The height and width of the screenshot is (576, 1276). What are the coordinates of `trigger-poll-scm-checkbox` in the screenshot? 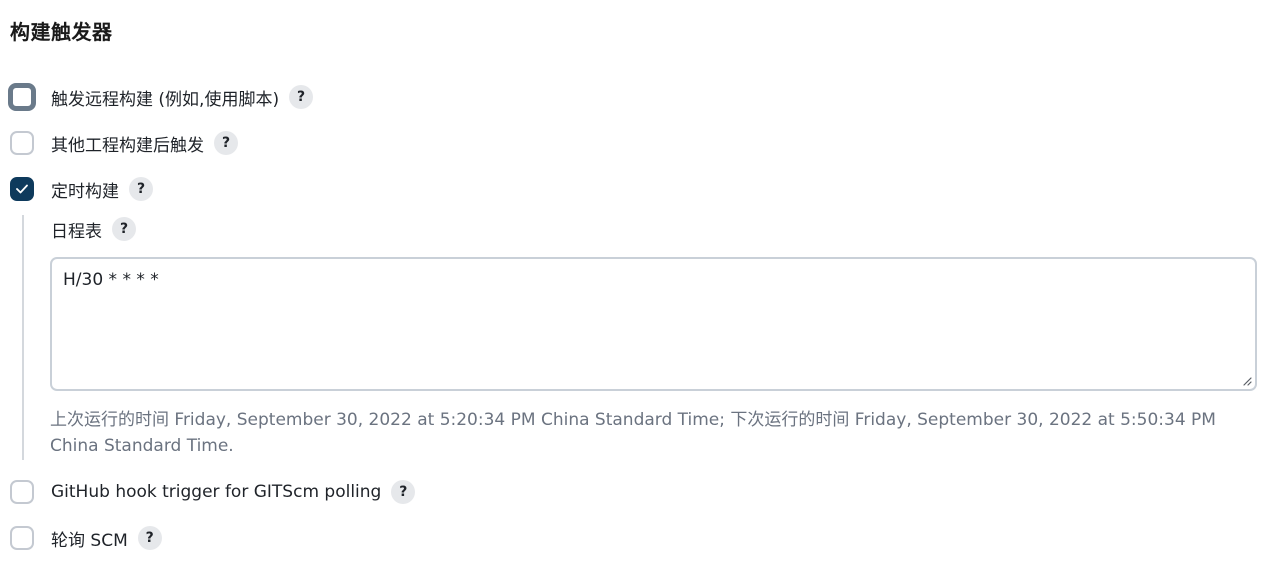 It's located at (22, 538).